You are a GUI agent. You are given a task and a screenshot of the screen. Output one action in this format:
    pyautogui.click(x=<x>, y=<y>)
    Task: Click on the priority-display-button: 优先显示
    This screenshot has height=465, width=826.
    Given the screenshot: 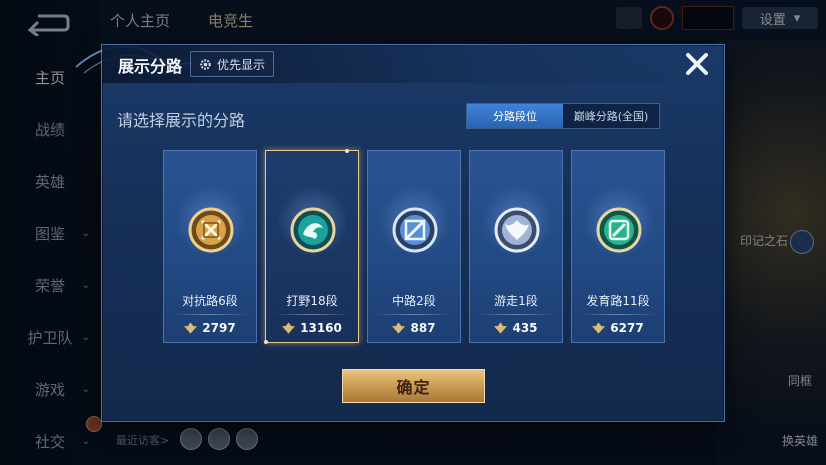 What is the action you would take?
    pyautogui.click(x=232, y=64)
    